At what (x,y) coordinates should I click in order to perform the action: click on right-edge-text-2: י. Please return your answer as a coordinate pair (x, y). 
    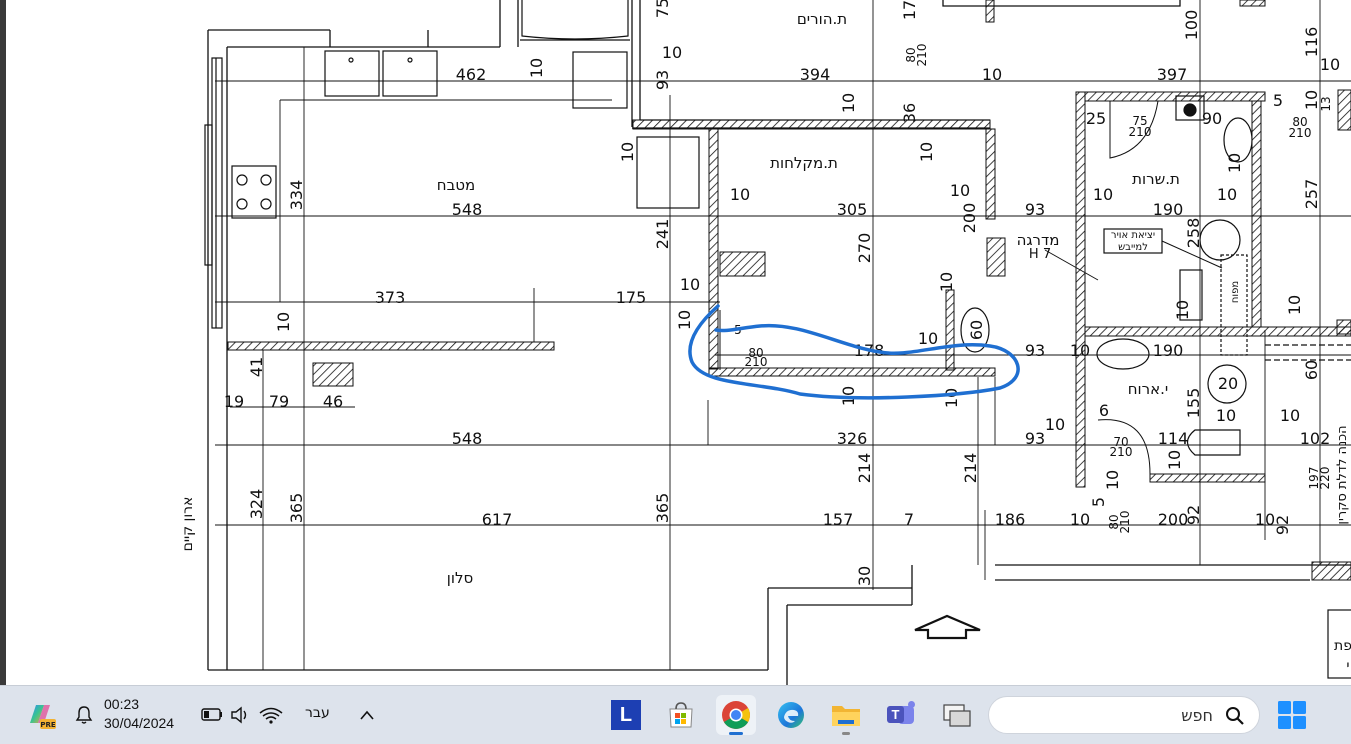
    Looking at the image, I should click on (1347, 666).